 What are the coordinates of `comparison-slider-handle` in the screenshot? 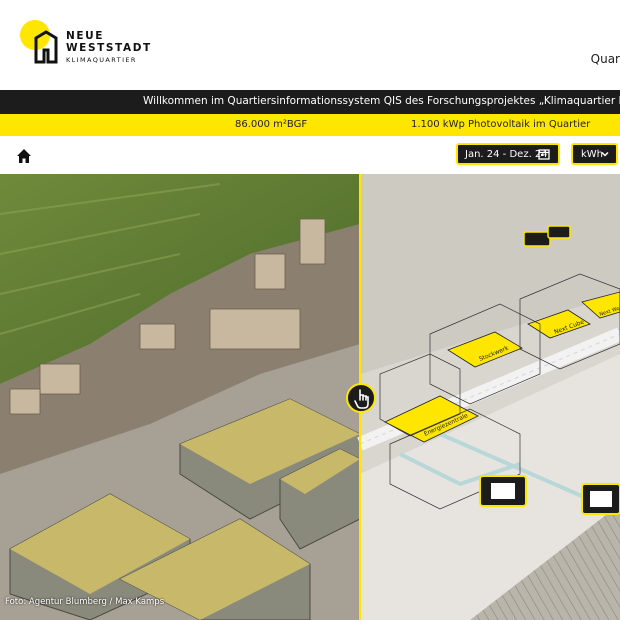 It's located at (361, 398).